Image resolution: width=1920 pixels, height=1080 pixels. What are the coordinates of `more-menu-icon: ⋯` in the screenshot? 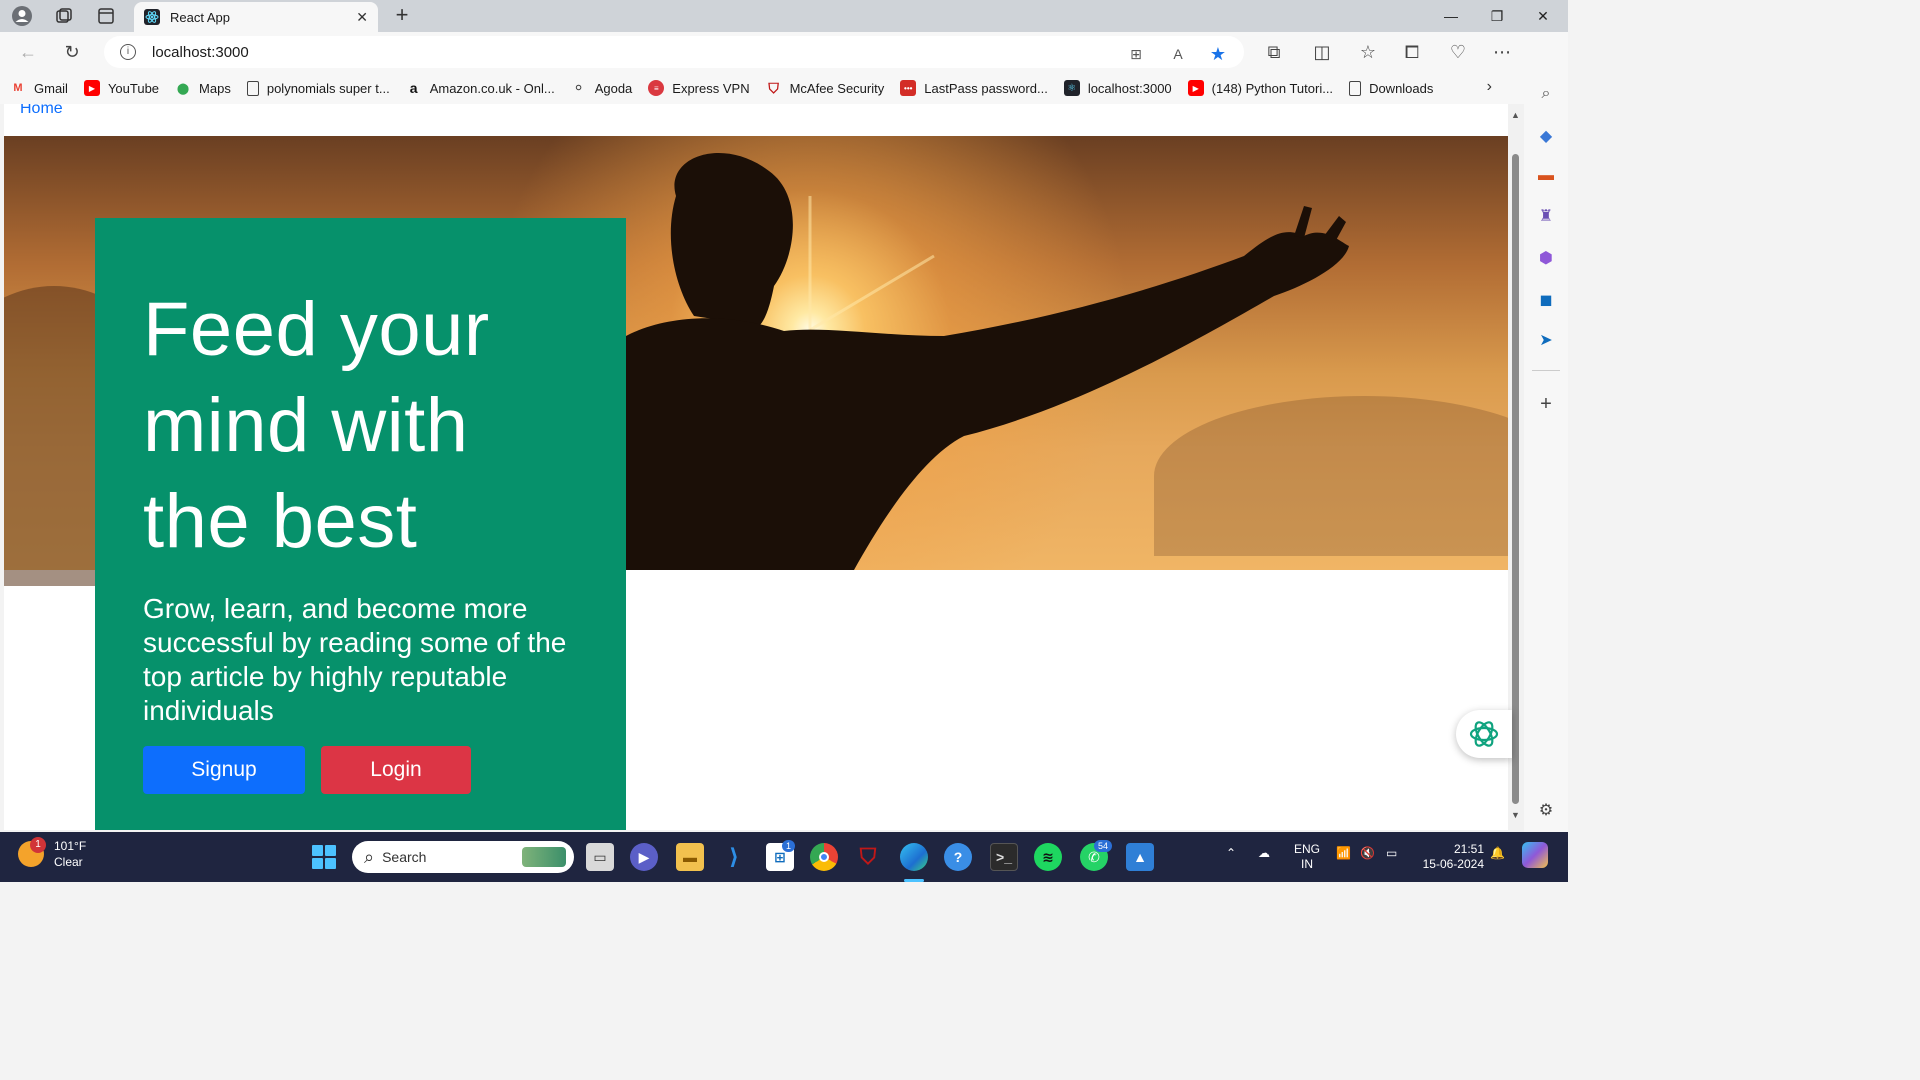 It's located at (1502, 52).